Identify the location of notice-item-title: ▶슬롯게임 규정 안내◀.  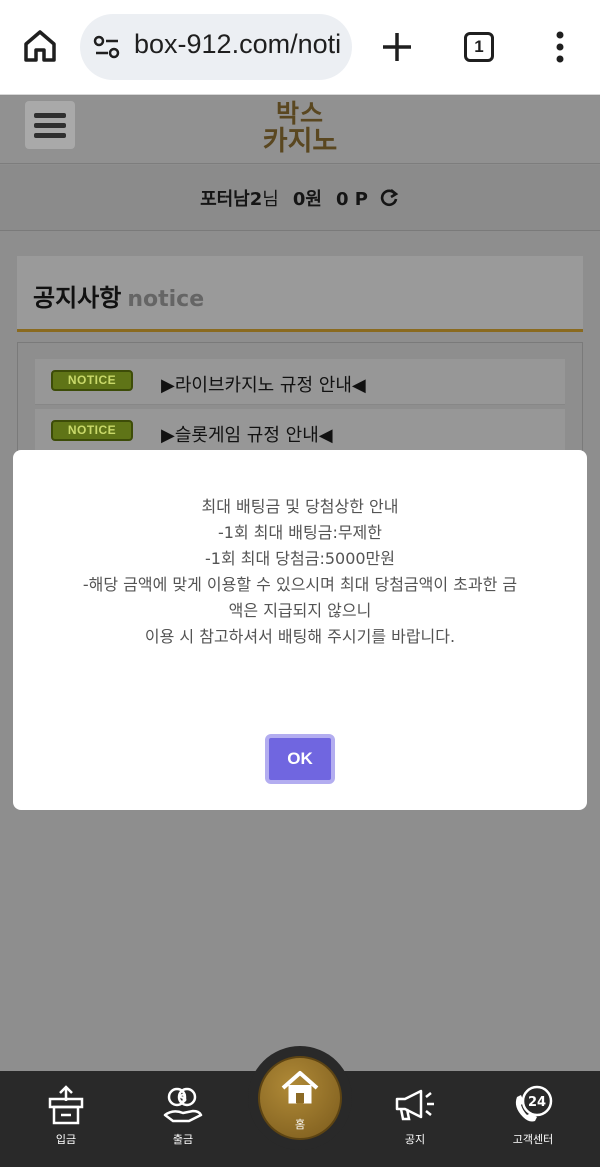
(247, 434).